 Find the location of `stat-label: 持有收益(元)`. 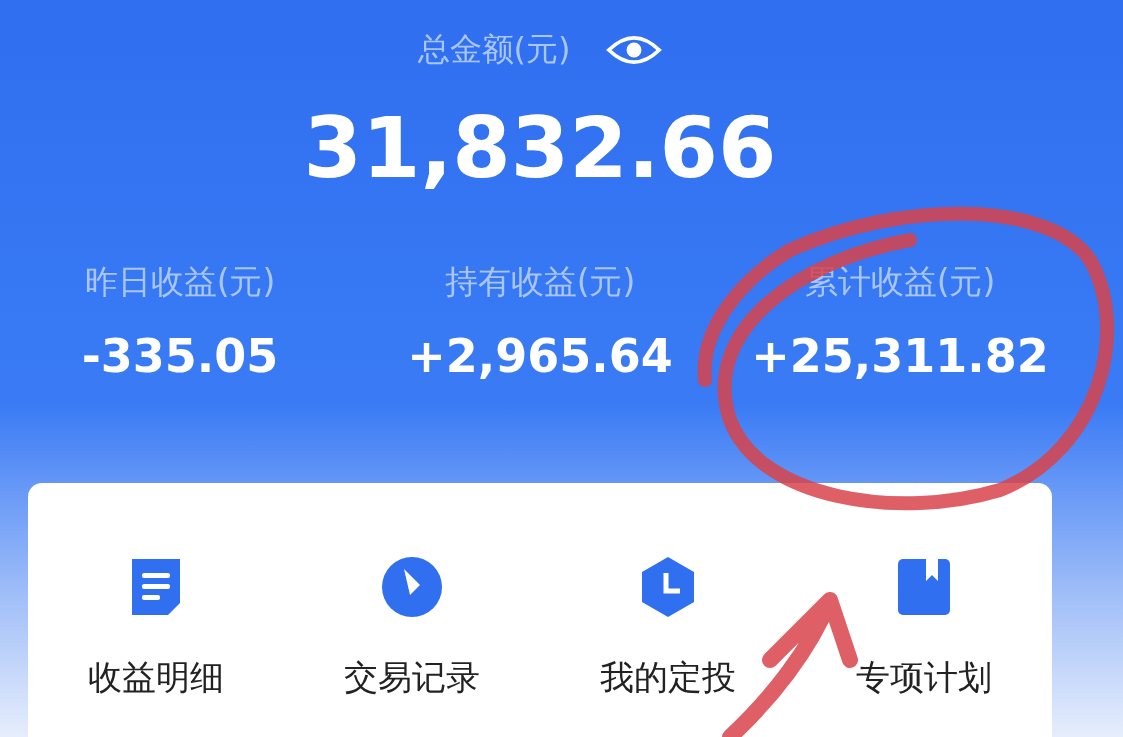

stat-label: 持有收益(元) is located at coordinates (540, 282).